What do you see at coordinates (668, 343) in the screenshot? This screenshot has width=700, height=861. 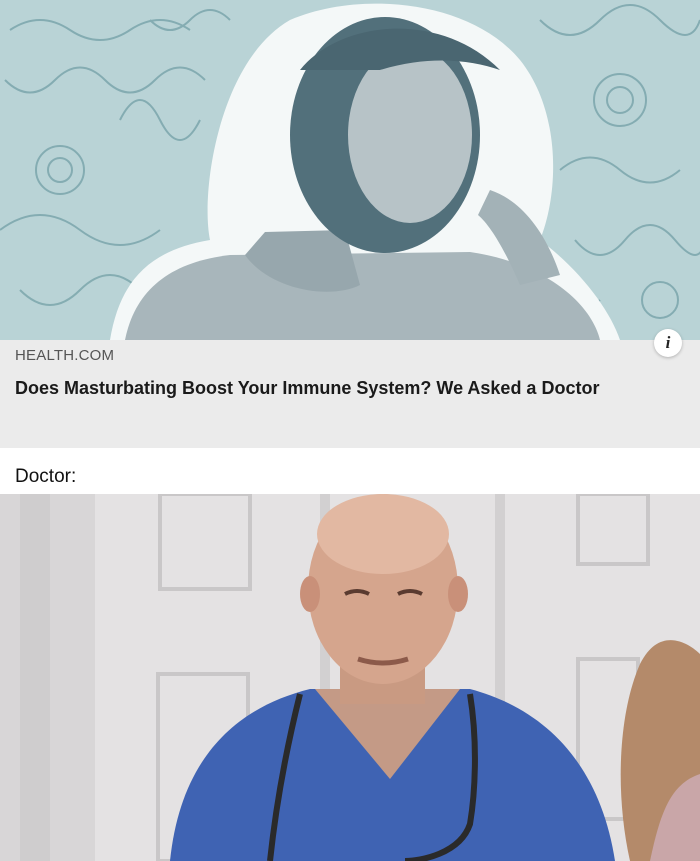 I see `info-icon: i` at bounding box center [668, 343].